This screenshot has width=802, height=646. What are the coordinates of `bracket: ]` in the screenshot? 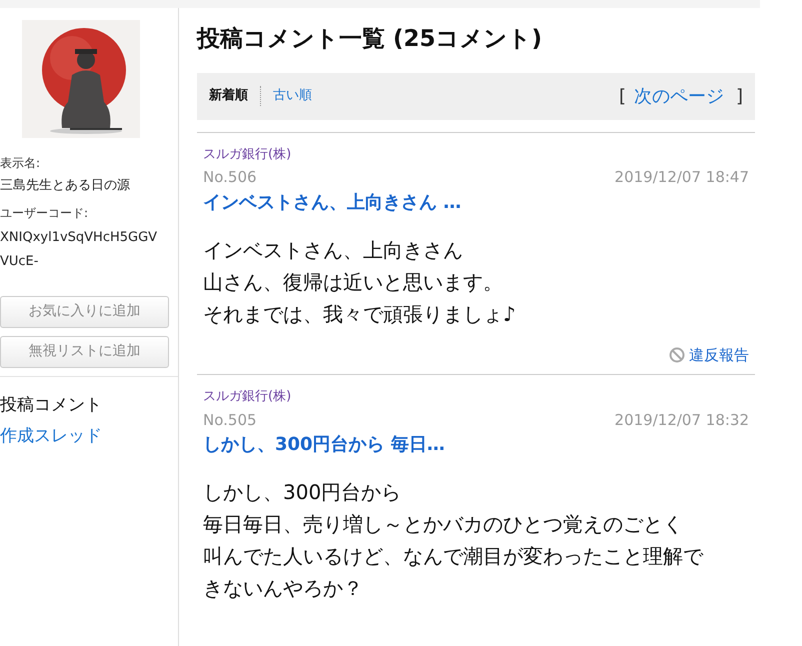 It's located at (739, 96).